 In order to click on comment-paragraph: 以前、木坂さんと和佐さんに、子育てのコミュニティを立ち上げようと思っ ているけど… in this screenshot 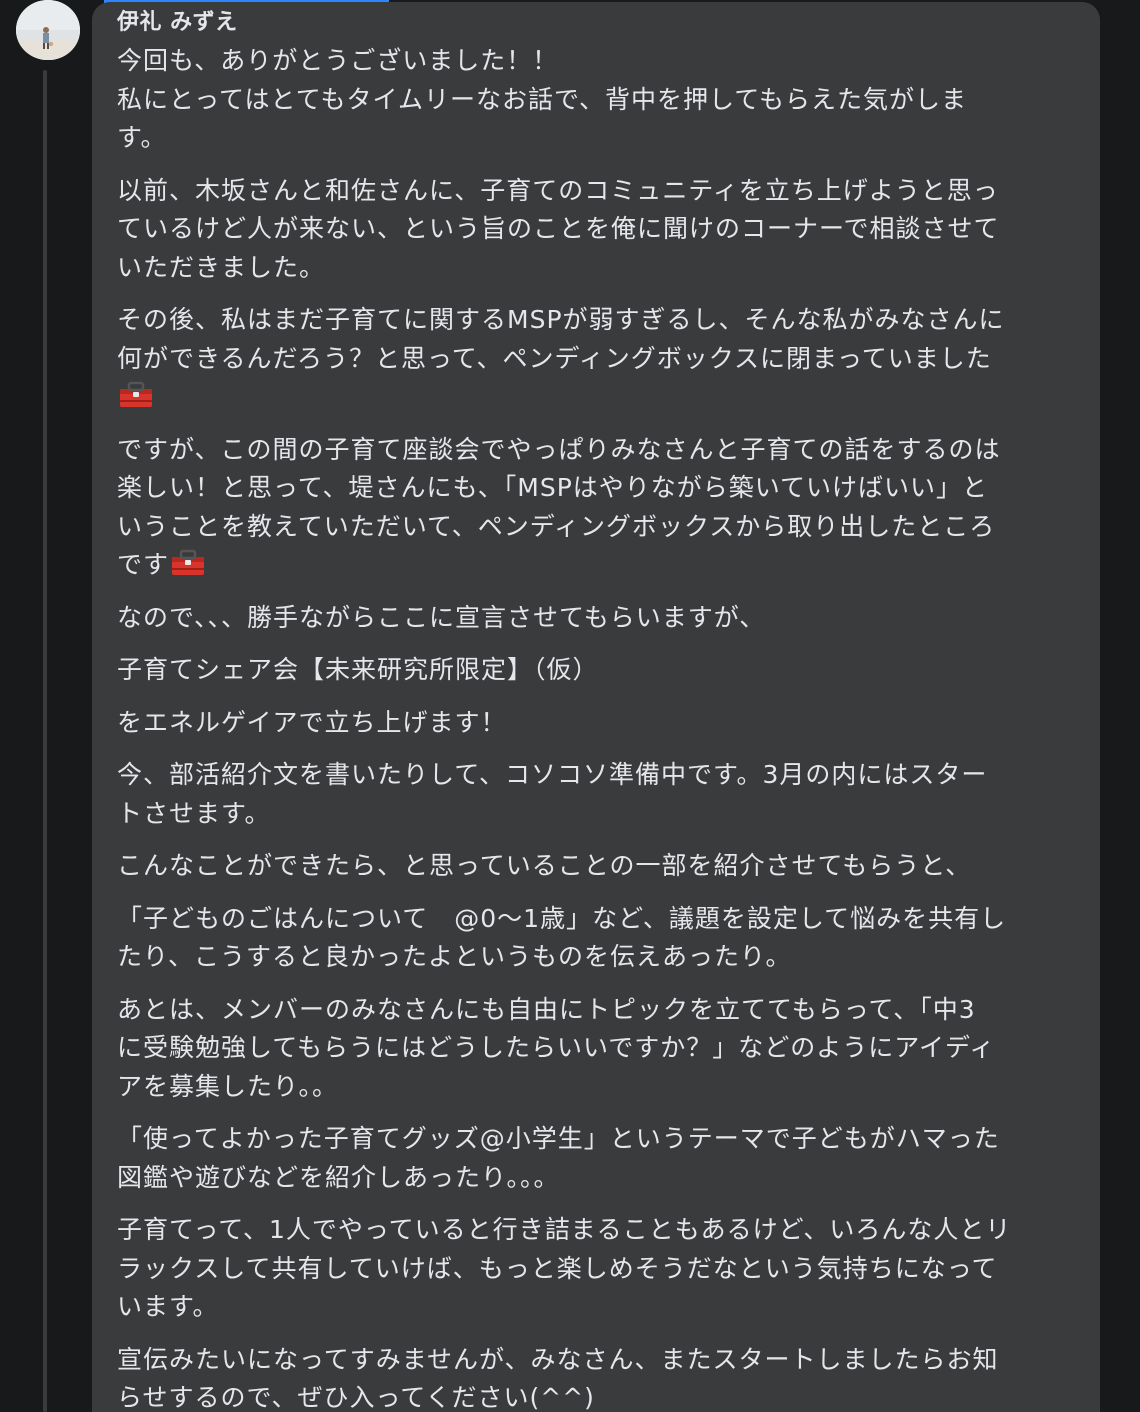, I will do `click(558, 228)`.